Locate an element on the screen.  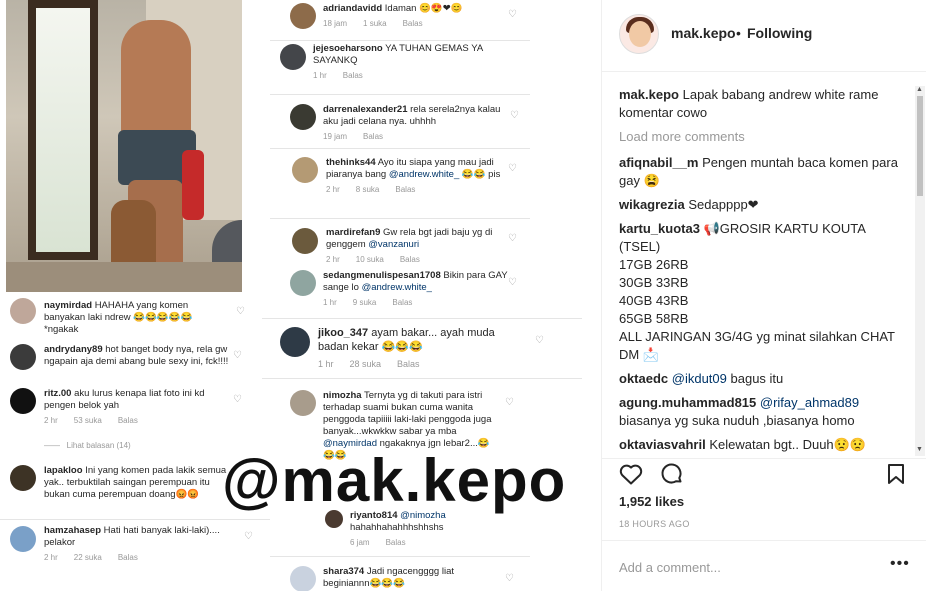
comment-text-line: 17GB 26RB is located at coordinates (654, 264).